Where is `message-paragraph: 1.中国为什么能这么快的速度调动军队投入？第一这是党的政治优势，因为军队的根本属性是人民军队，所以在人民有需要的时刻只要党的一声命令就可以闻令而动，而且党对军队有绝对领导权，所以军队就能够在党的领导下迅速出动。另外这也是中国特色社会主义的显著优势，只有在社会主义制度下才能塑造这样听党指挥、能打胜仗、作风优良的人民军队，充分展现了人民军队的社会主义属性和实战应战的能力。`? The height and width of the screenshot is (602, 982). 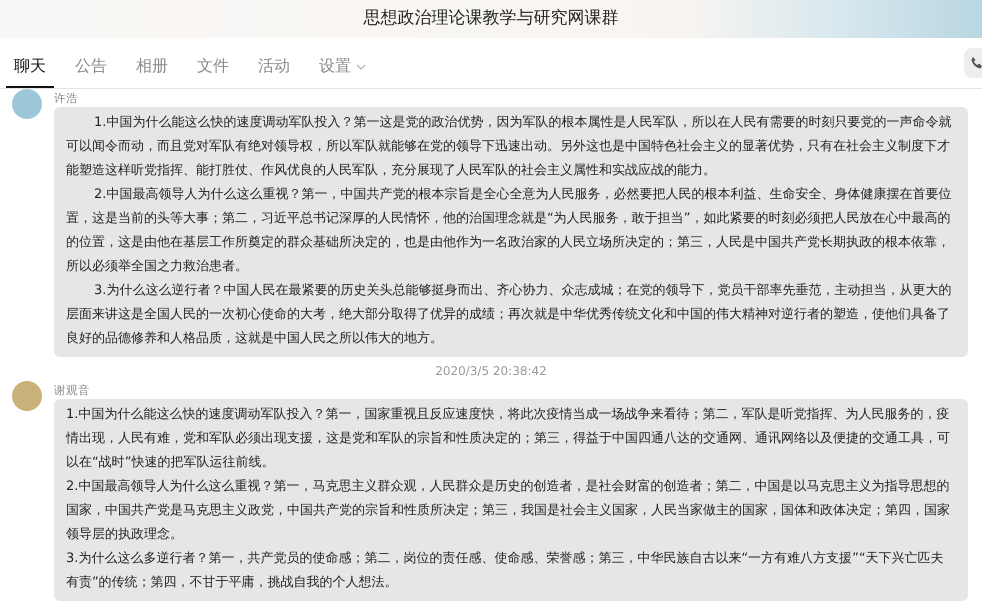 message-paragraph: 1.中国为什么能这么快的速度调动军队投入？第一这是党的政治优势，因为军队的根本属性是人民军队，所以在人民有需要的时刻只要党的一声命令就可以闻令而动，而且党对军队有绝对领导权，所以军队就能够在党的领导下迅速出动。另外这也是中国特色社会主义的显著优势，只有在社会主义制度下才能塑造这样听党指挥、能打胜仗、作风优良的人民军队，充分展现了人民军队的社会主义属性和实战应战的能力。 is located at coordinates (509, 147).